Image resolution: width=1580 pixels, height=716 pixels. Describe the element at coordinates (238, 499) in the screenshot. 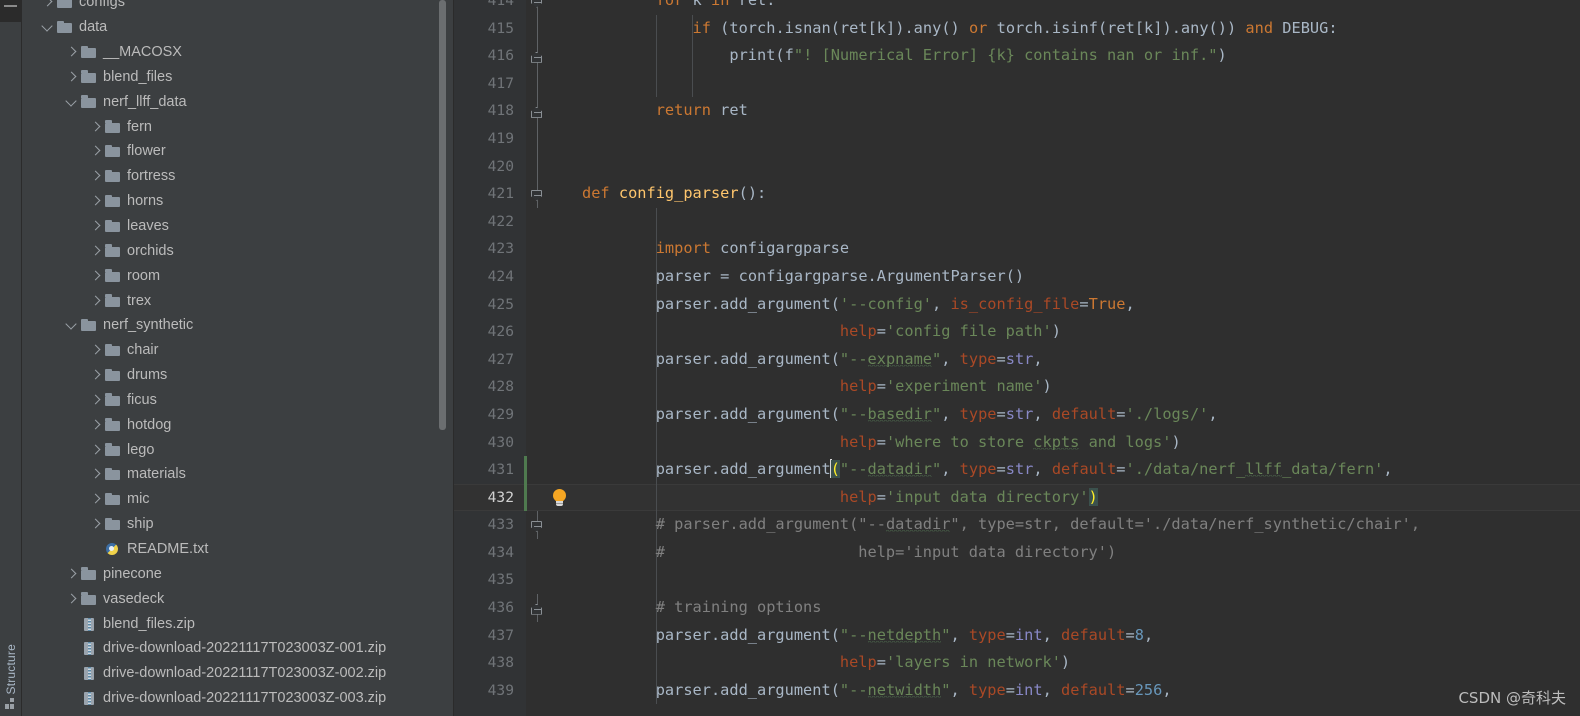

I see `tree-item-mic: mic` at that location.